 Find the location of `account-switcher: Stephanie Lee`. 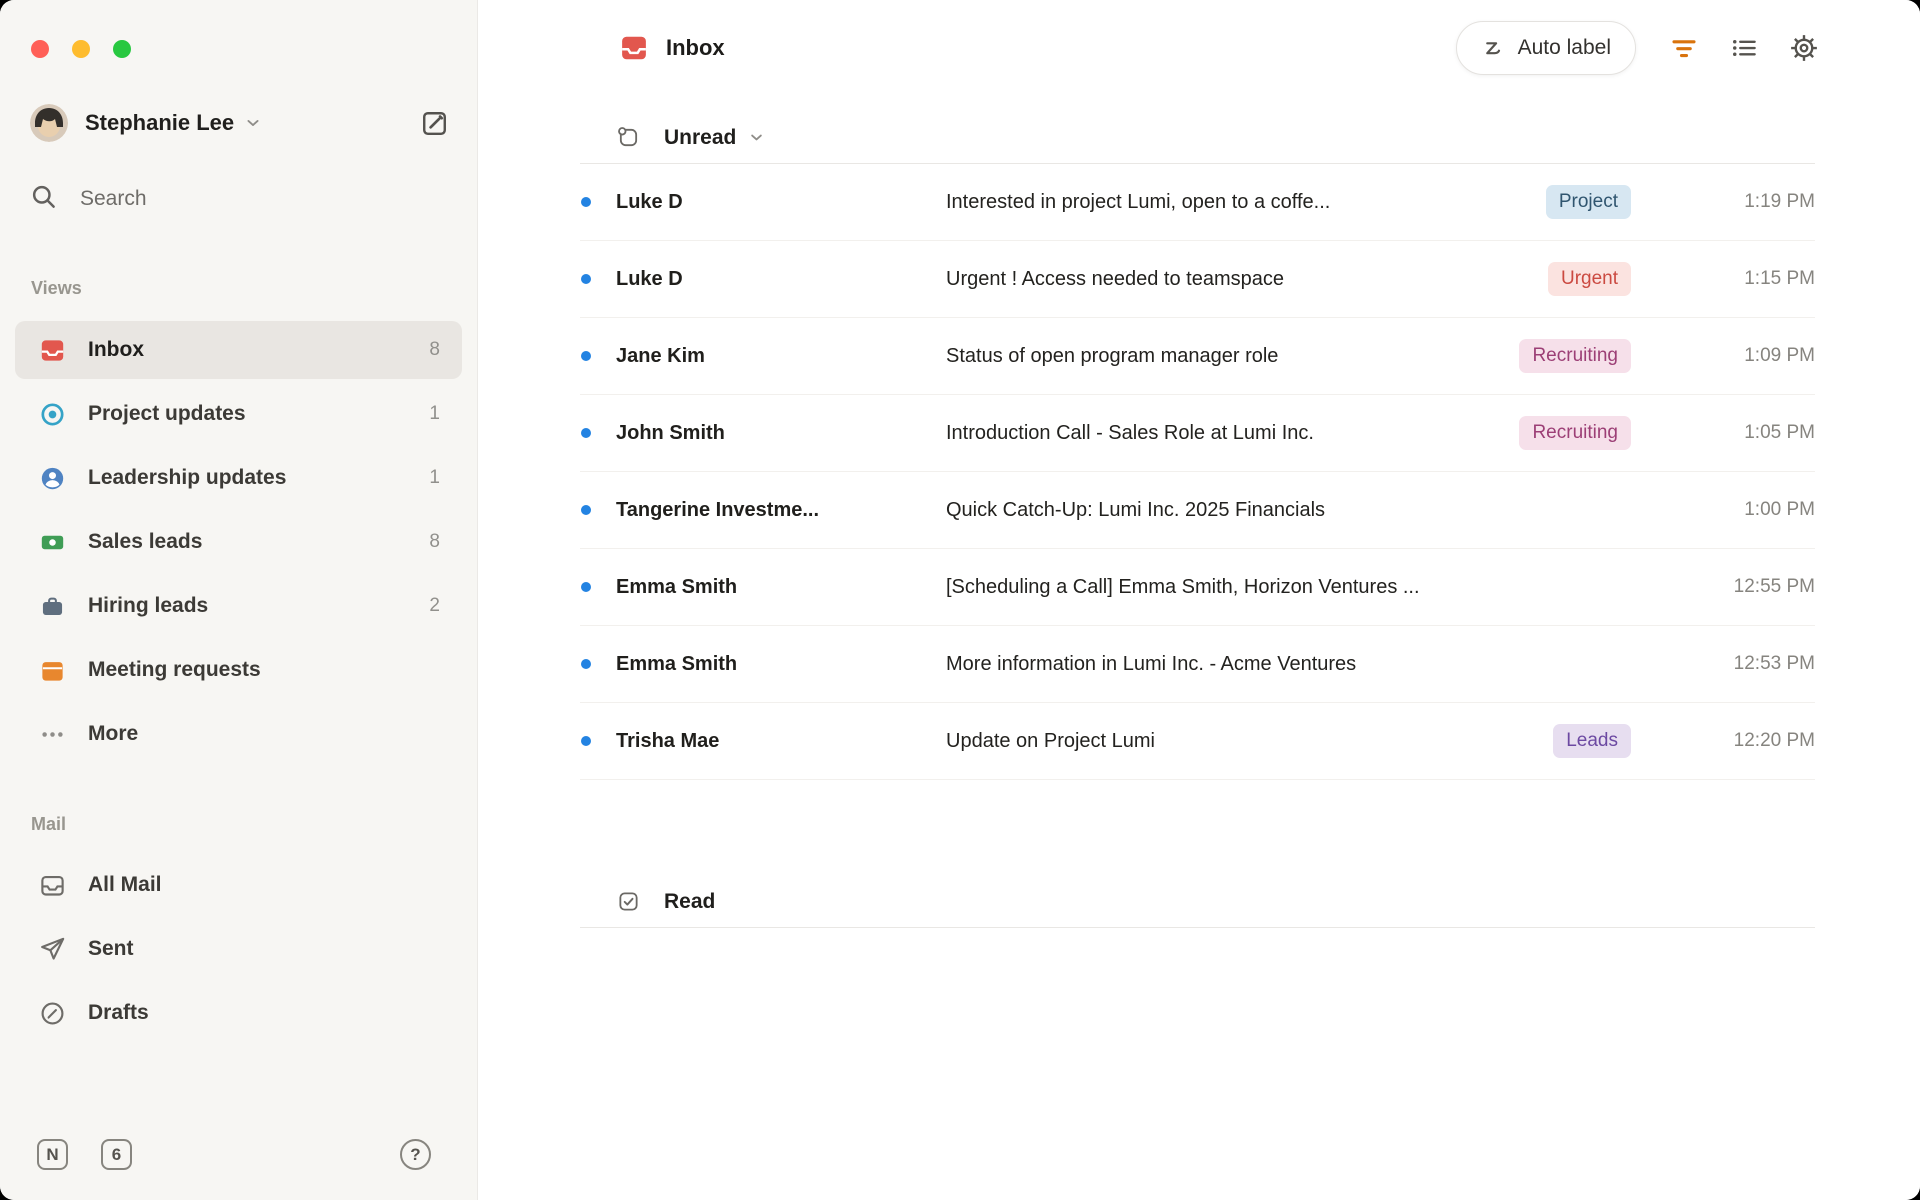

account-switcher: Stephanie Lee is located at coordinates (240, 123).